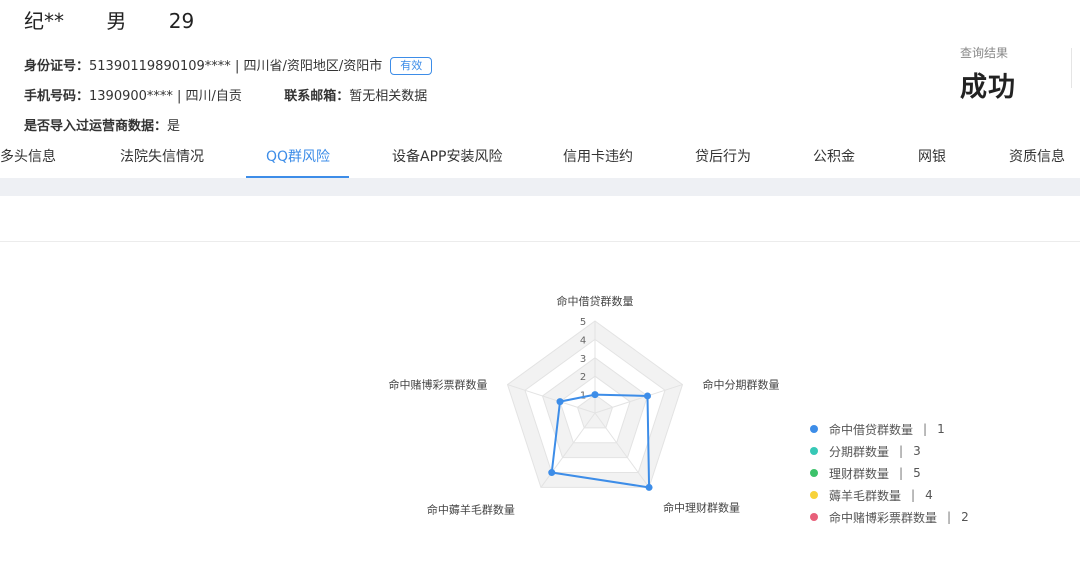 This screenshot has width=1080, height=563. What do you see at coordinates (859, 473) in the screenshot?
I see `legend-name: 理财群数量` at bounding box center [859, 473].